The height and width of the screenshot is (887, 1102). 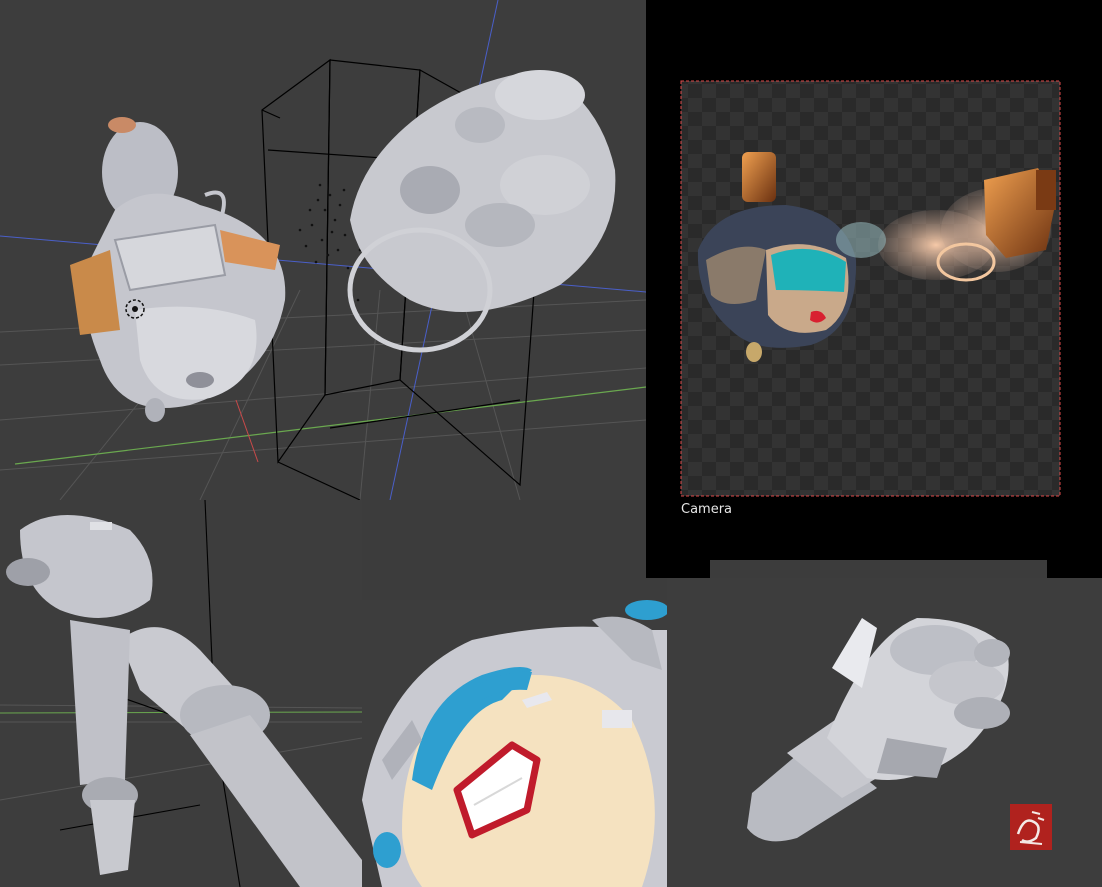 What do you see at coordinates (184, 701) in the screenshot?
I see `arm-model` at bounding box center [184, 701].